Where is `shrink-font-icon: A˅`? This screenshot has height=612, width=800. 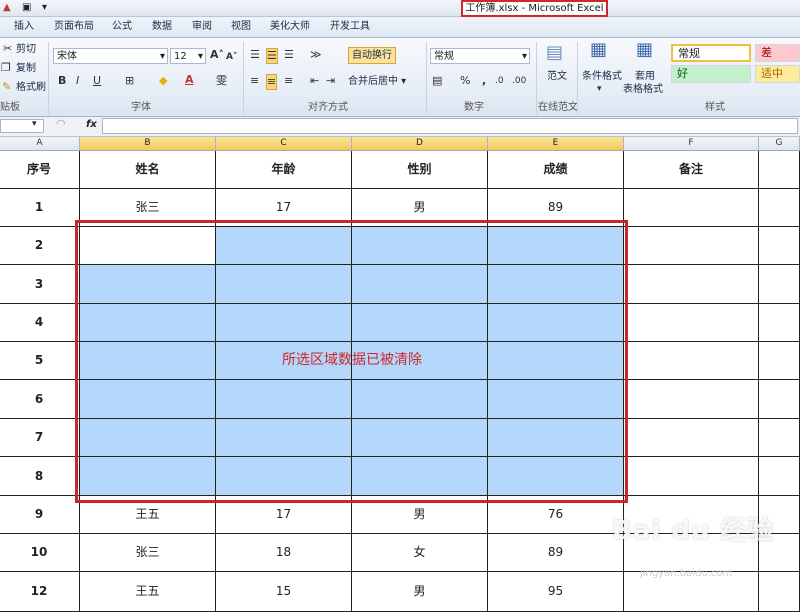 shrink-font-icon: A˅ is located at coordinates (231, 57).